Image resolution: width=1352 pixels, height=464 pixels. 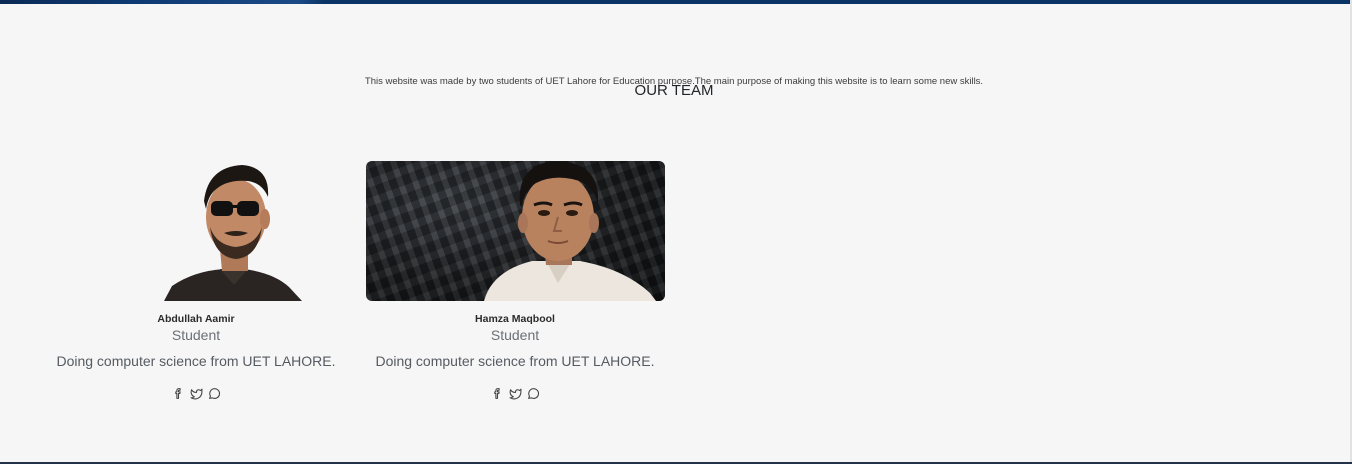 I want to click on member-name: Abdullah Aamir, so click(x=196, y=319).